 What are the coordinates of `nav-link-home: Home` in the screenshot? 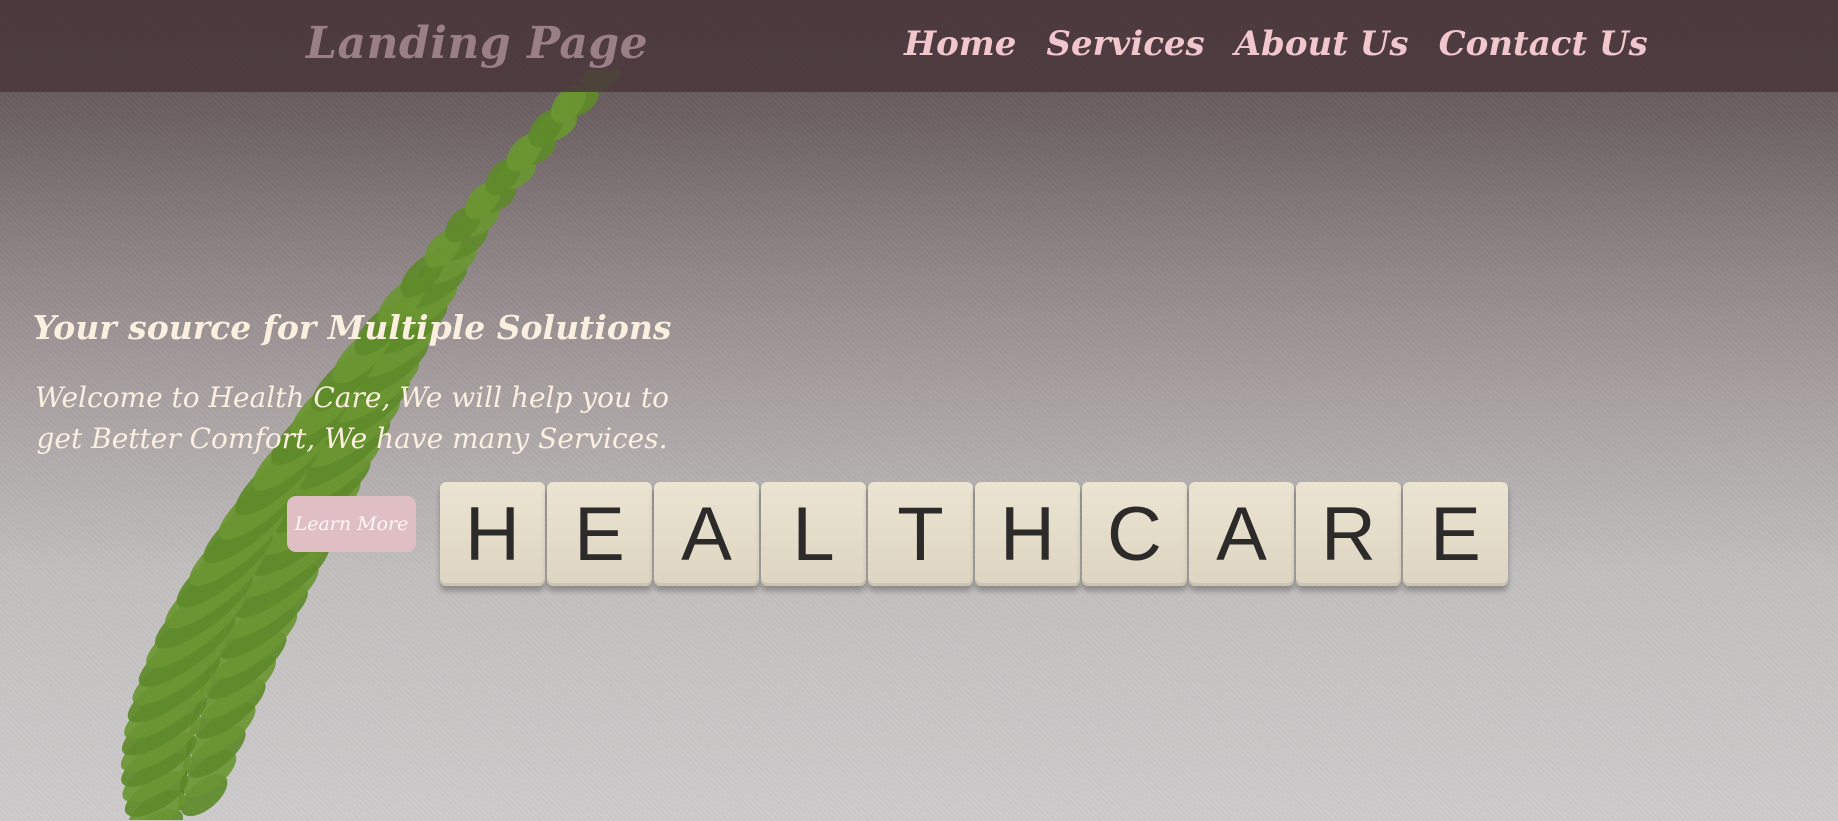 It's located at (960, 44).